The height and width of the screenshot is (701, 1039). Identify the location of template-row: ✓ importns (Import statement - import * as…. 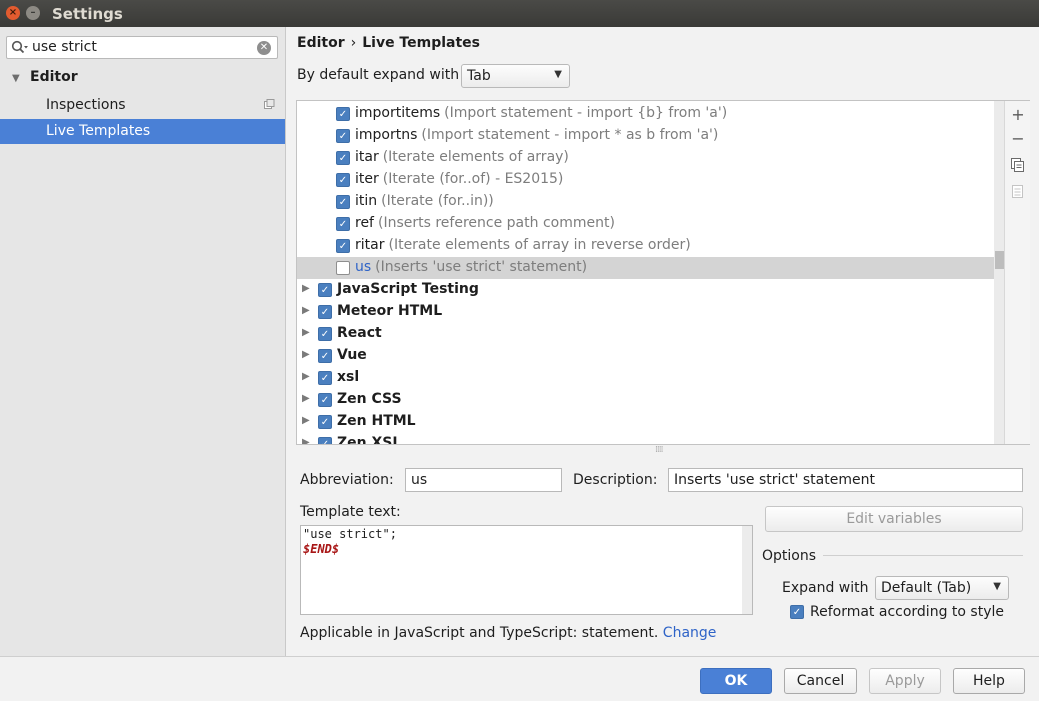
(651, 136).